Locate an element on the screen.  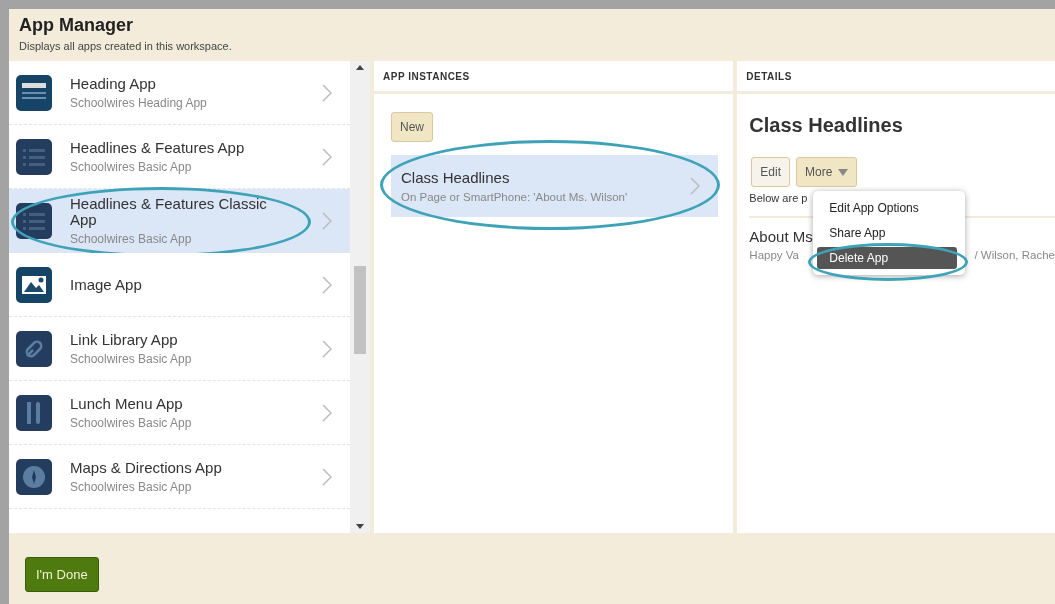
panel-heading: APP INSTANCES is located at coordinates (554, 77).